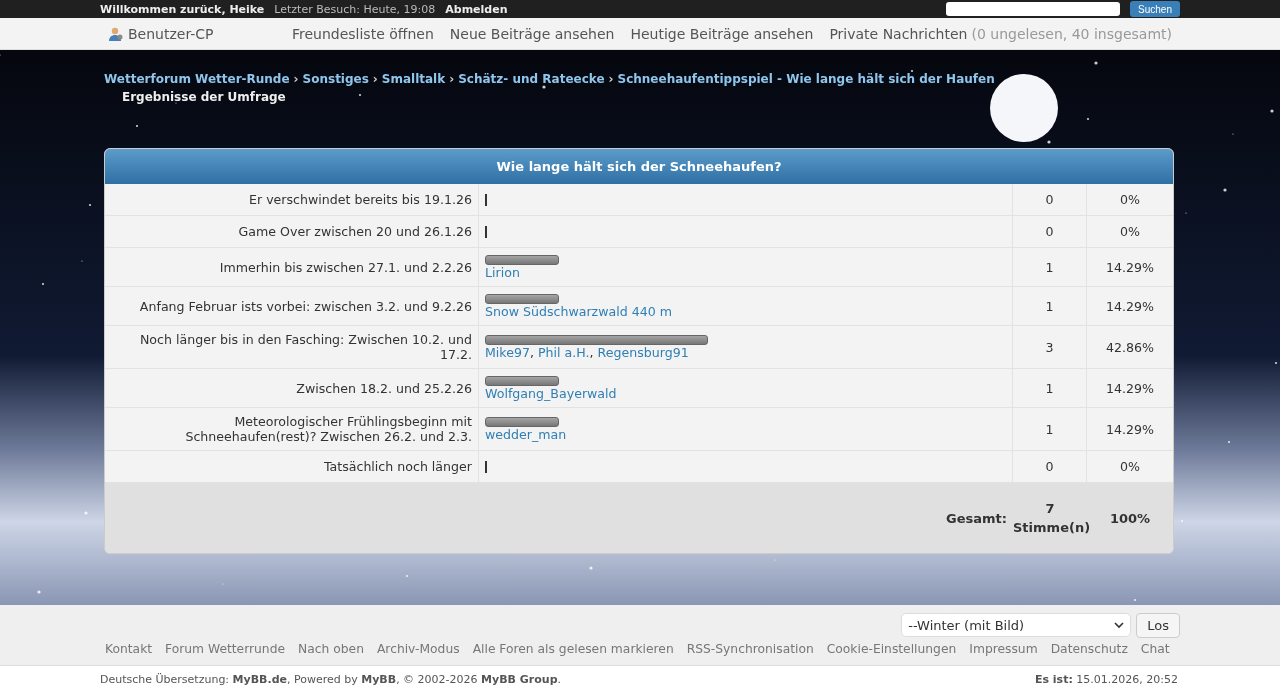  I want to click on vote-percent: 42.86%, so click(1130, 347).